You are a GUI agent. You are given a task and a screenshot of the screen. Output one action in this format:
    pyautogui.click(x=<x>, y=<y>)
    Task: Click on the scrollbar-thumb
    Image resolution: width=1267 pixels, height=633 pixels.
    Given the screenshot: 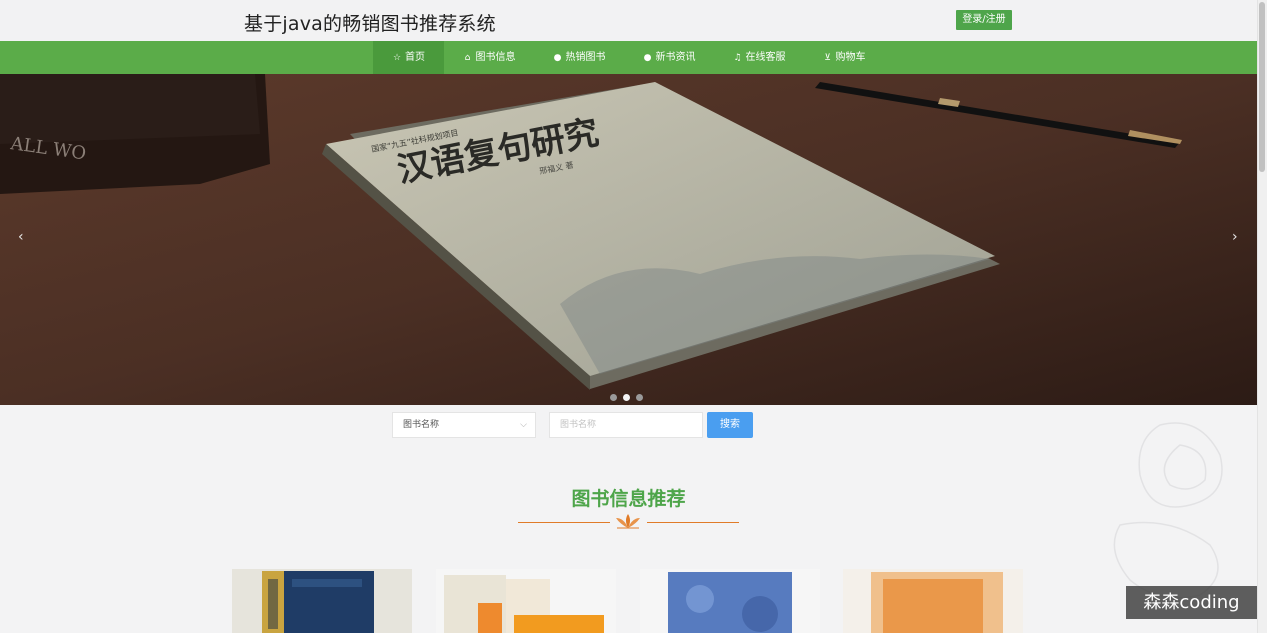 What is the action you would take?
    pyautogui.click(x=1262, y=87)
    